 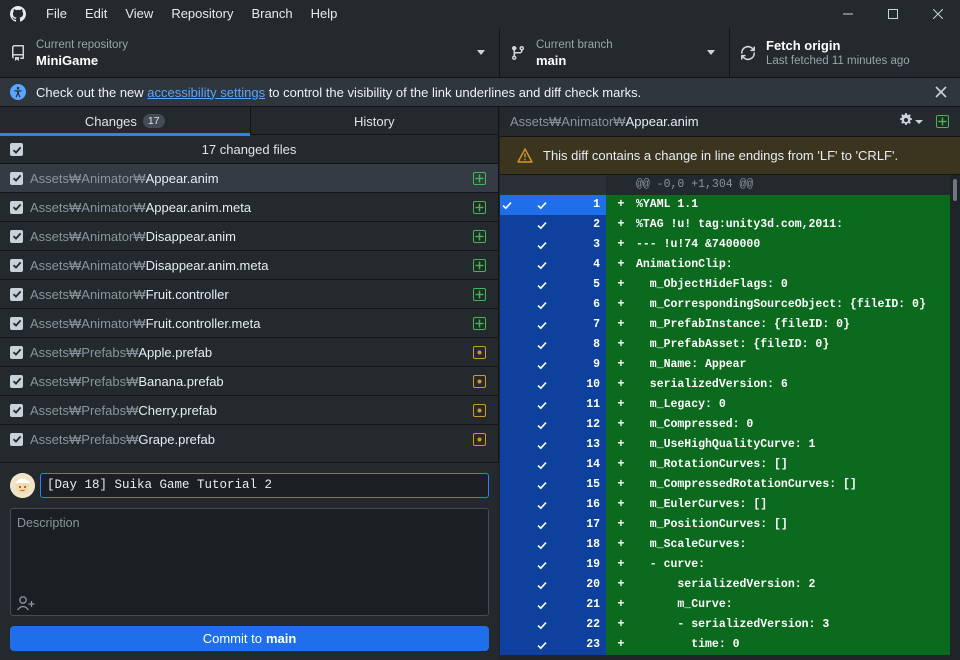 I want to click on diff-line: 9 + m_Name: Appear, so click(x=725, y=365).